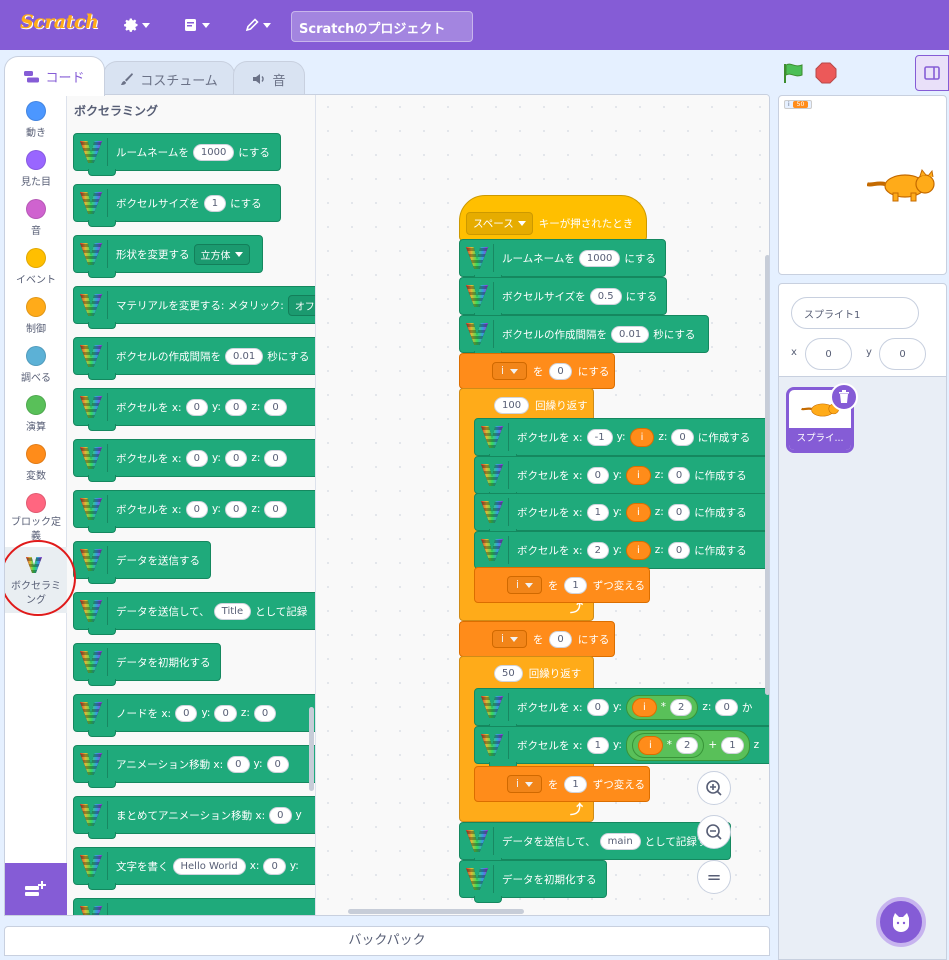  What do you see at coordinates (142, 562) in the screenshot?
I see `palette-block-send-data: データを送信する` at bounding box center [142, 562].